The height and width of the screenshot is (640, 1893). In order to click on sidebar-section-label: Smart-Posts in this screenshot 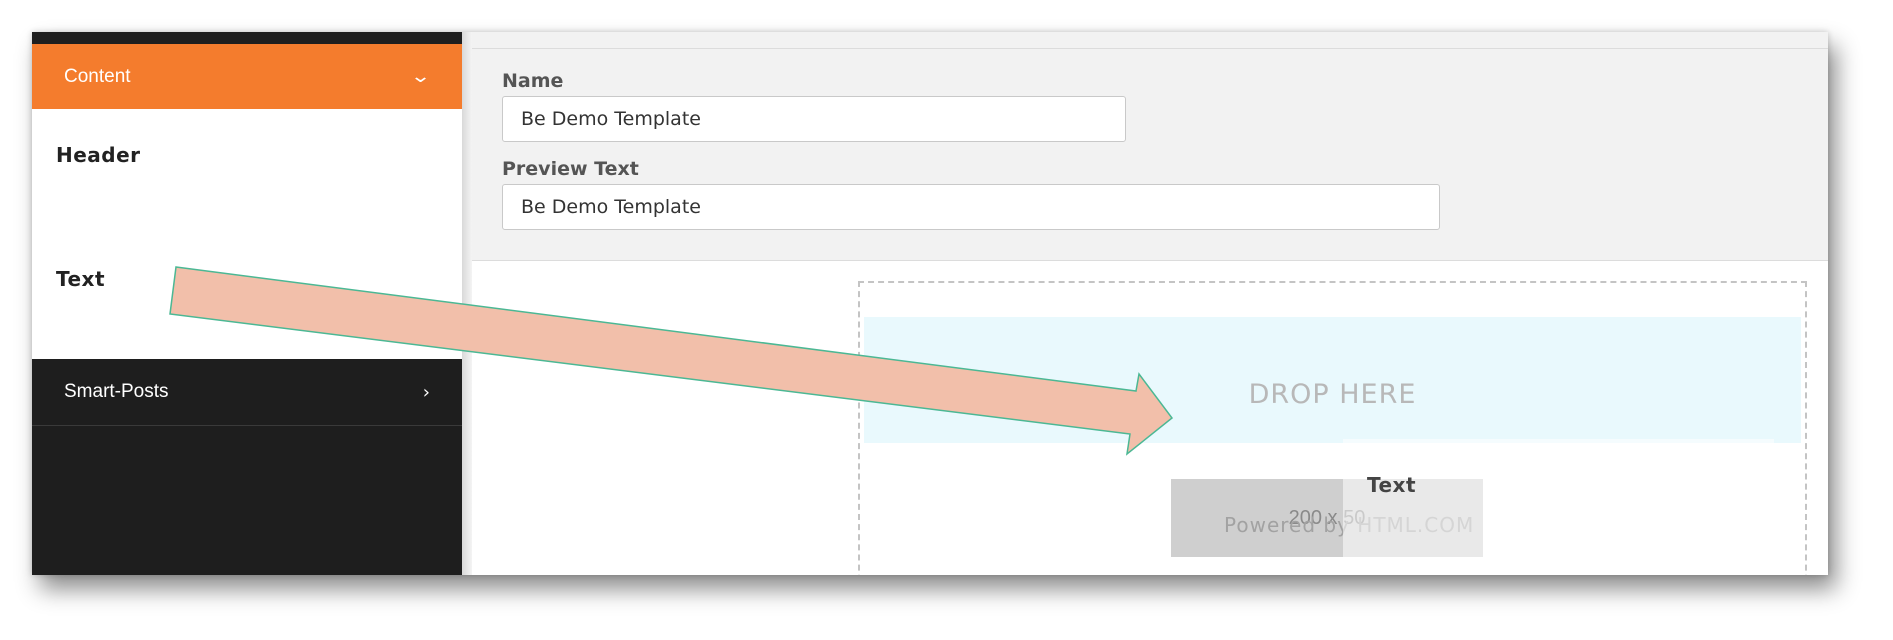, I will do `click(116, 391)`.